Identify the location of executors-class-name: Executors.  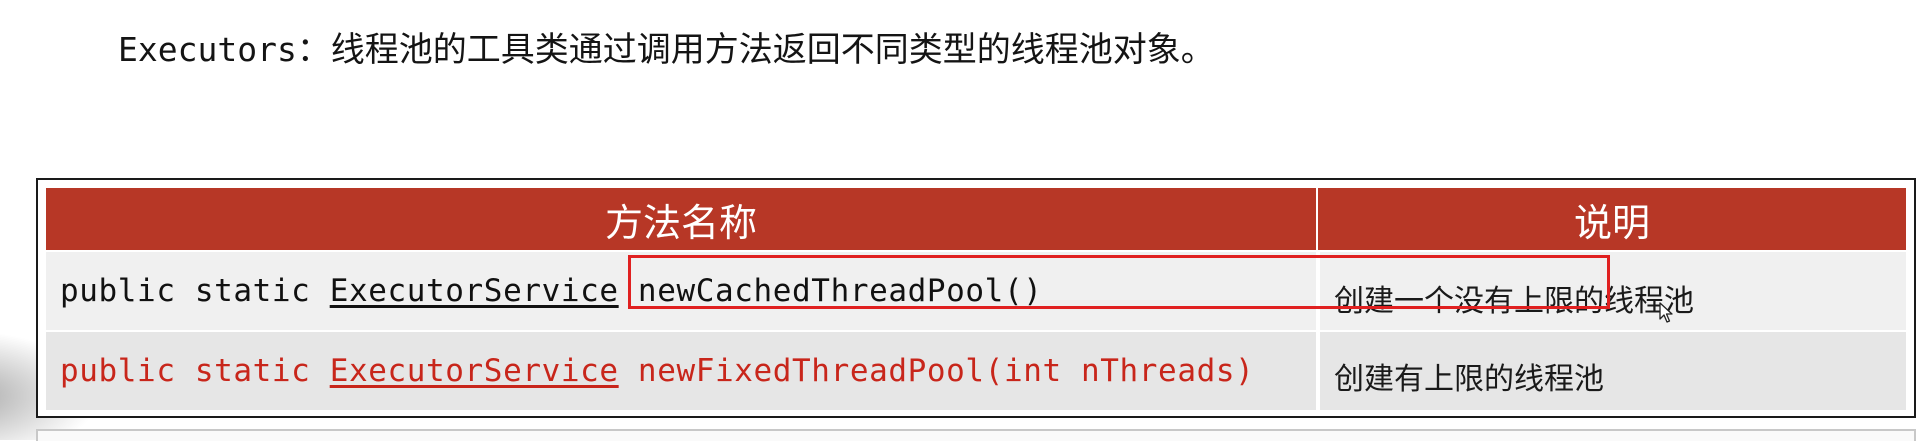
(207, 49).